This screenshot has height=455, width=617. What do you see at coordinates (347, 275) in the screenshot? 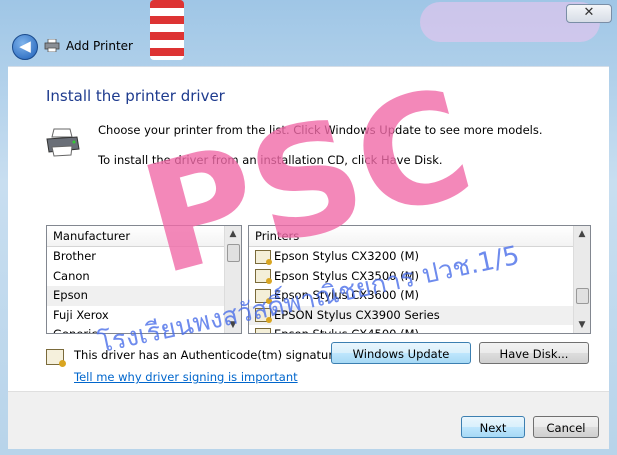
I see `list-item-label: Epson Stylus CX3500 (M)` at bounding box center [347, 275].